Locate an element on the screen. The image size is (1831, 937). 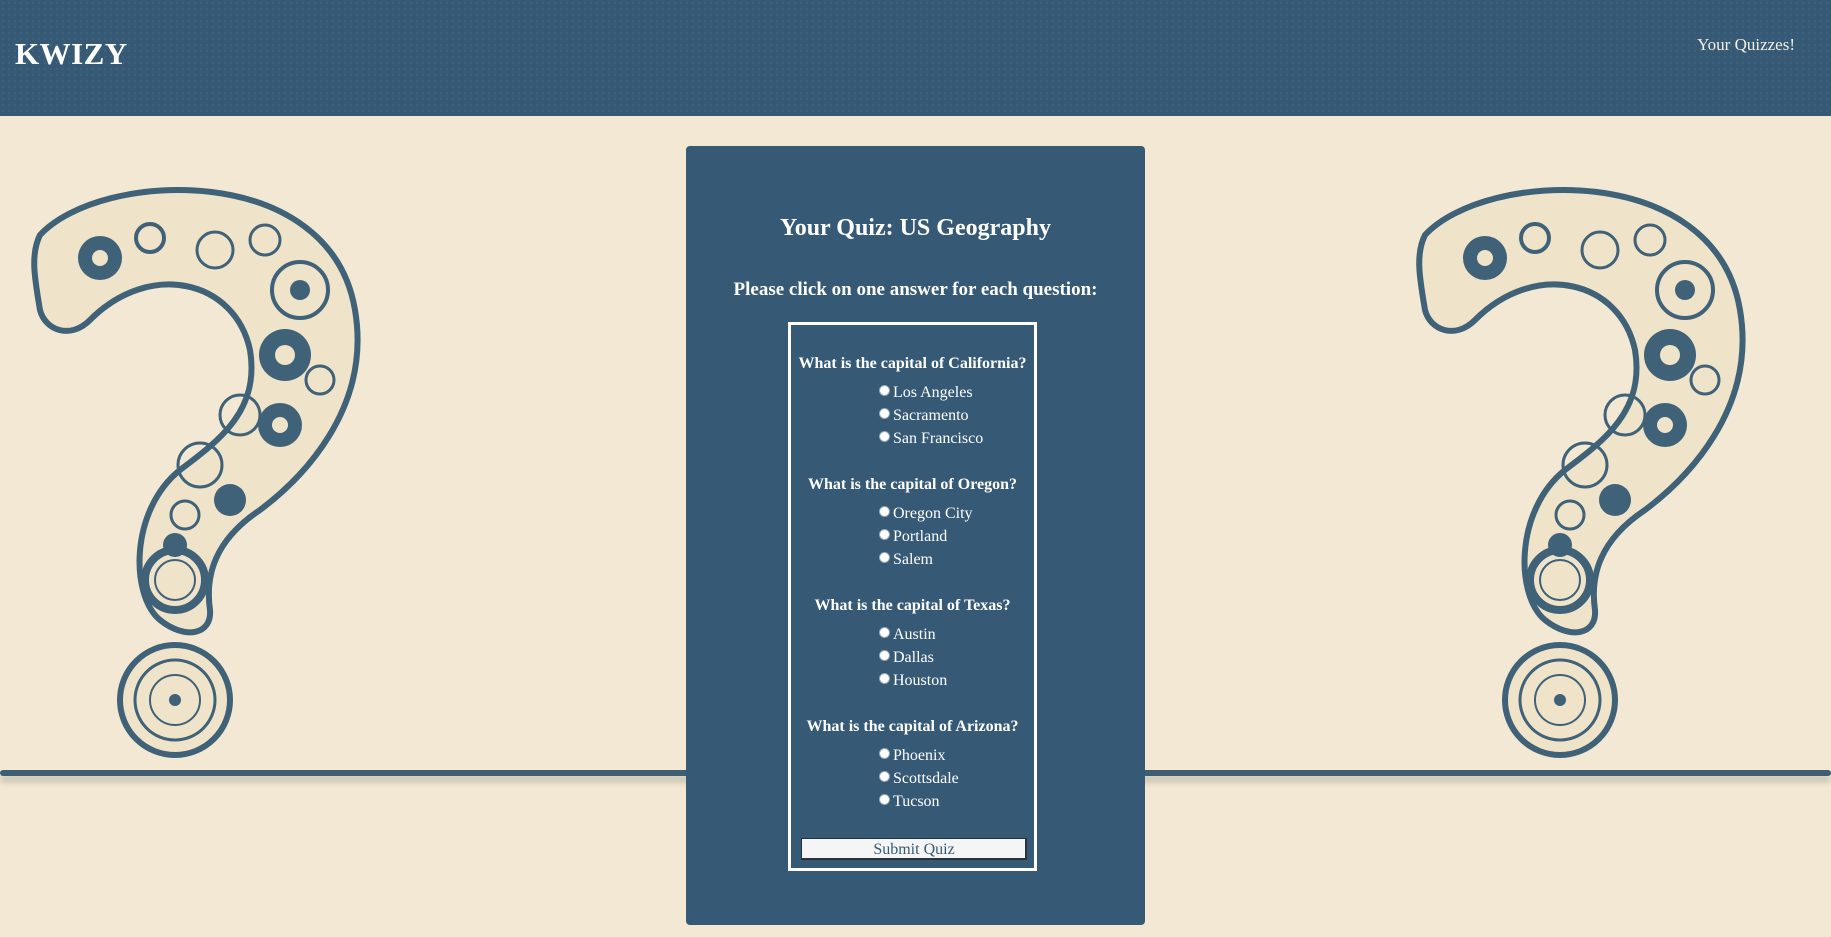
answer-option: Austin is located at coordinates (907, 635).